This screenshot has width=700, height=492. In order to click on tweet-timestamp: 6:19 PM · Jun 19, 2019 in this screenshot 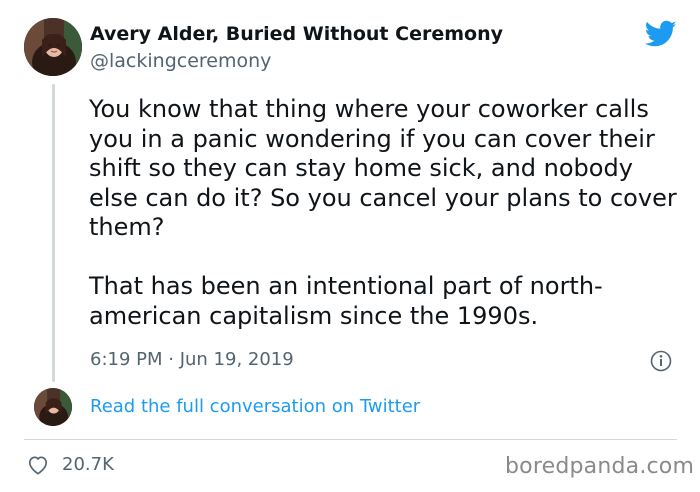, I will do `click(192, 359)`.